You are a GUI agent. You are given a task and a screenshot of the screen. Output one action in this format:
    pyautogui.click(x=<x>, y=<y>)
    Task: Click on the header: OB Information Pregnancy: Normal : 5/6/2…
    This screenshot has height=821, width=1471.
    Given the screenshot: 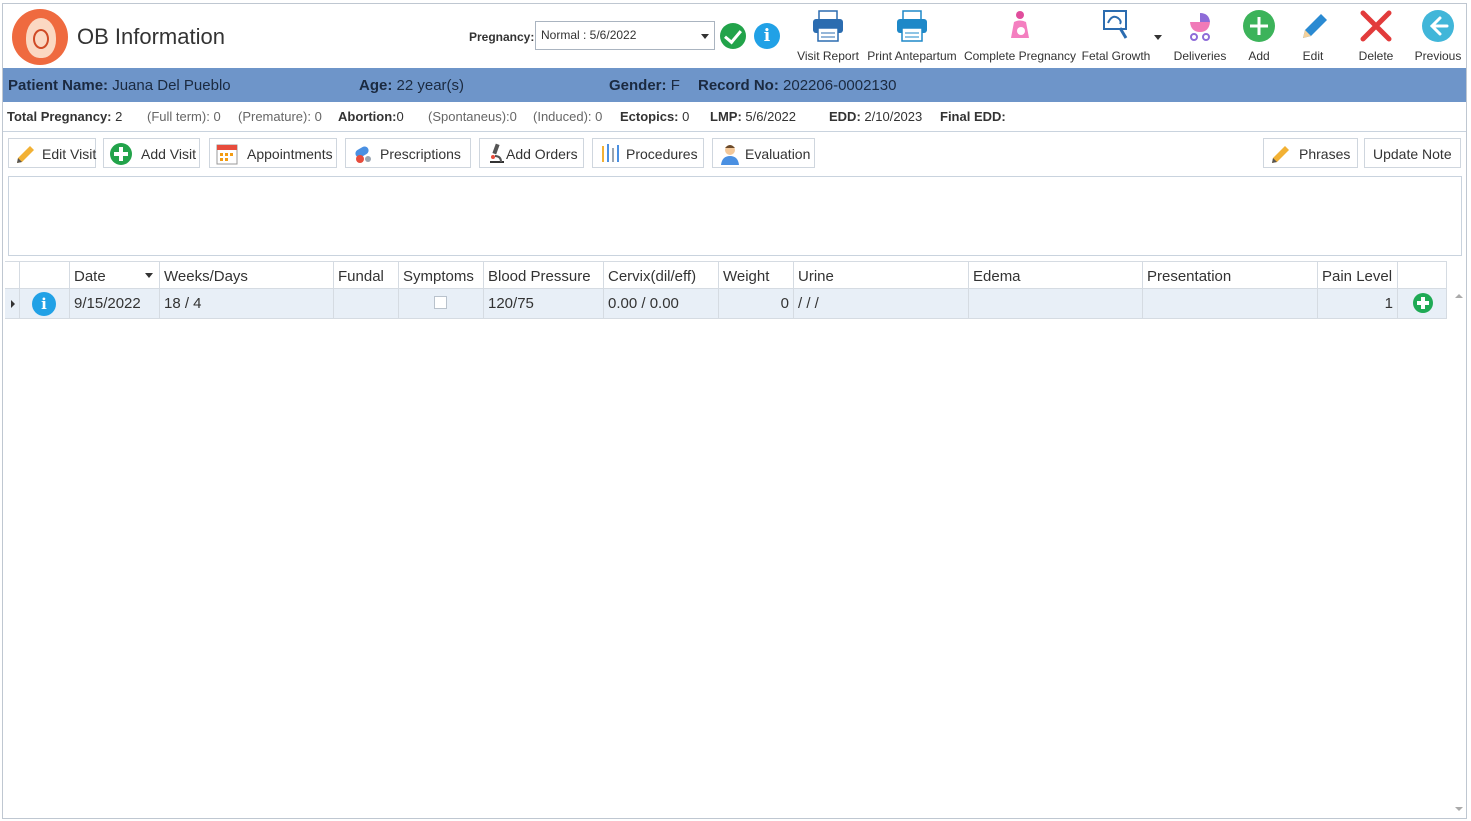 What is the action you would take?
    pyautogui.click(x=734, y=36)
    